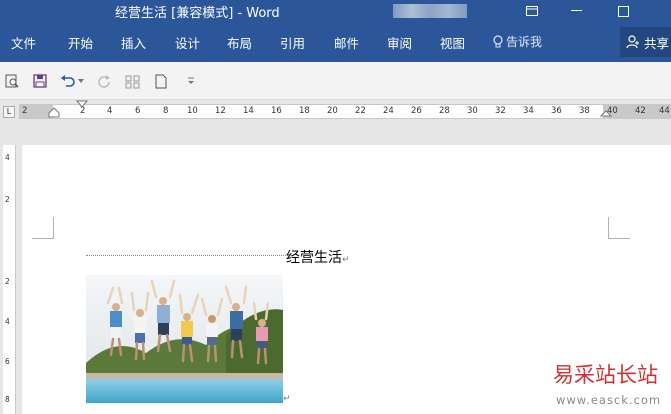  What do you see at coordinates (68, 81) in the screenshot?
I see `undo-icon` at bounding box center [68, 81].